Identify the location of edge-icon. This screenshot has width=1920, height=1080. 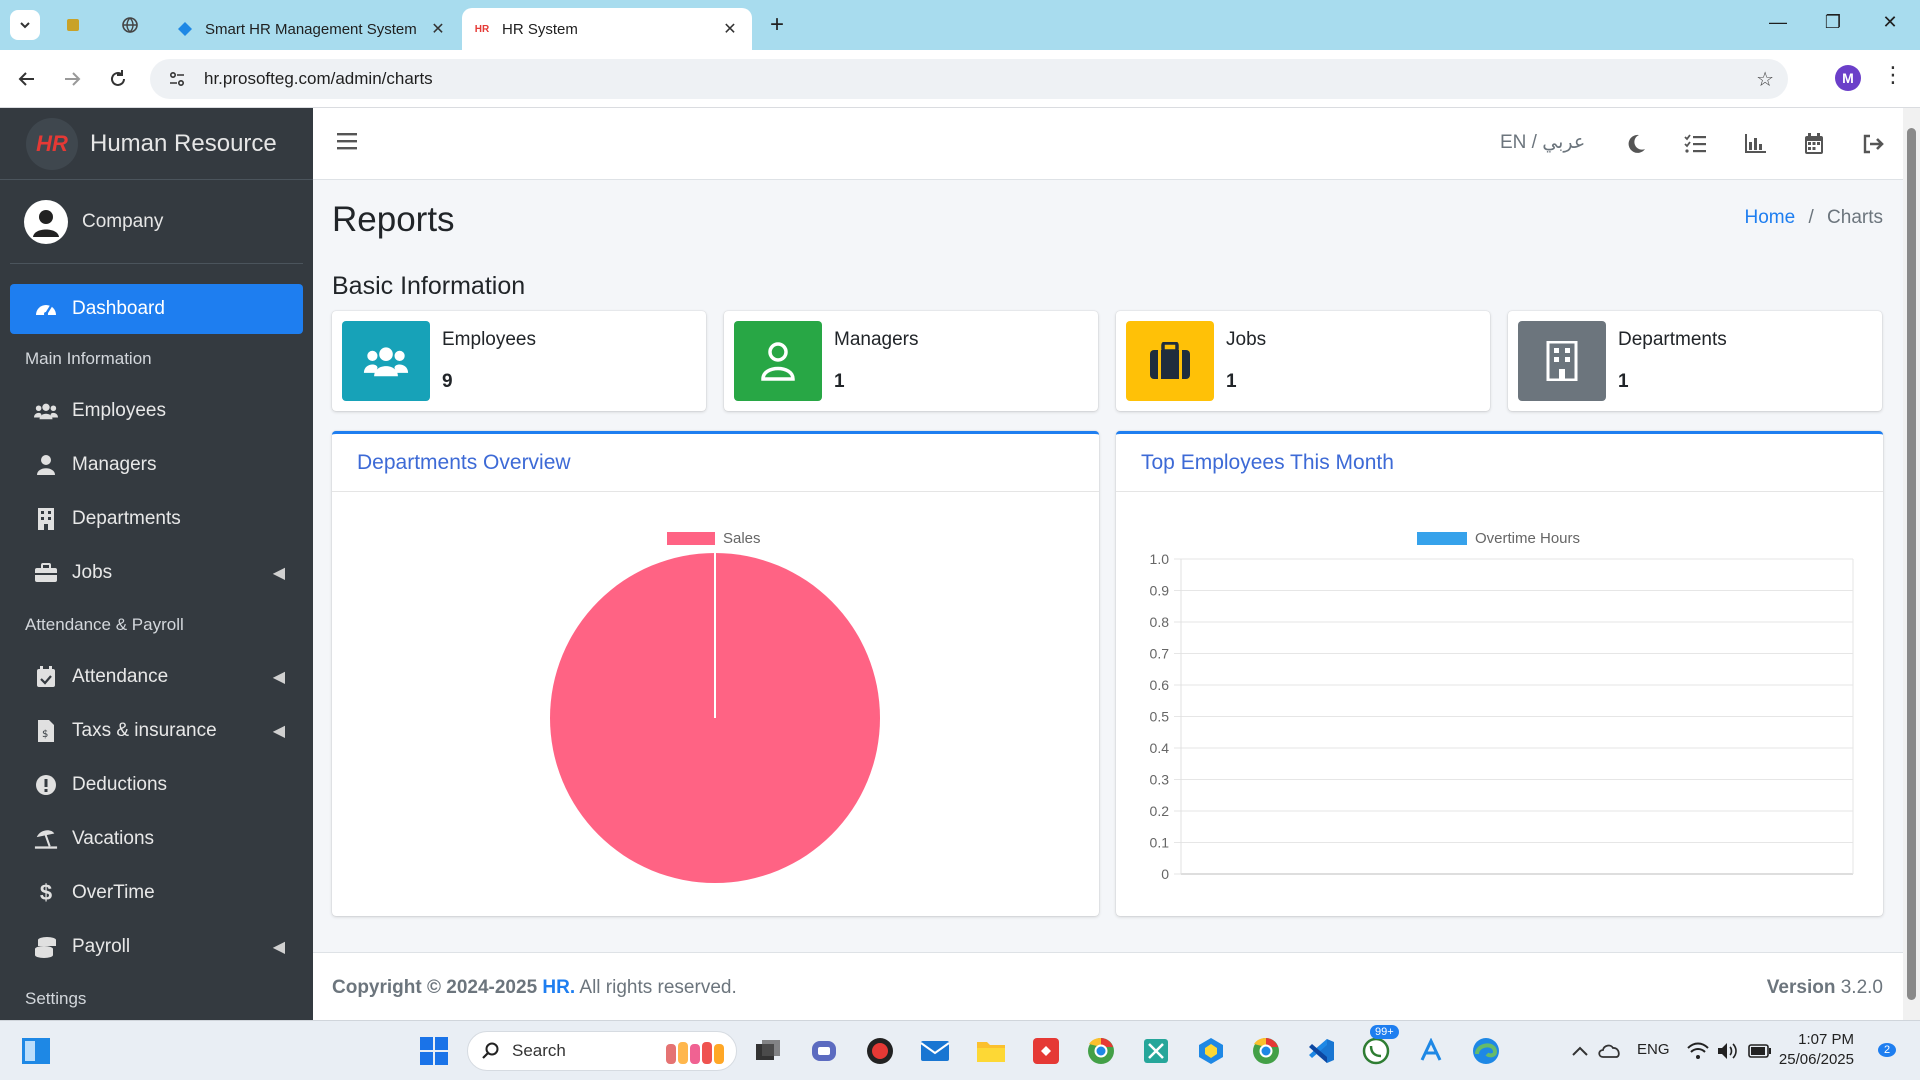
(1486, 1051).